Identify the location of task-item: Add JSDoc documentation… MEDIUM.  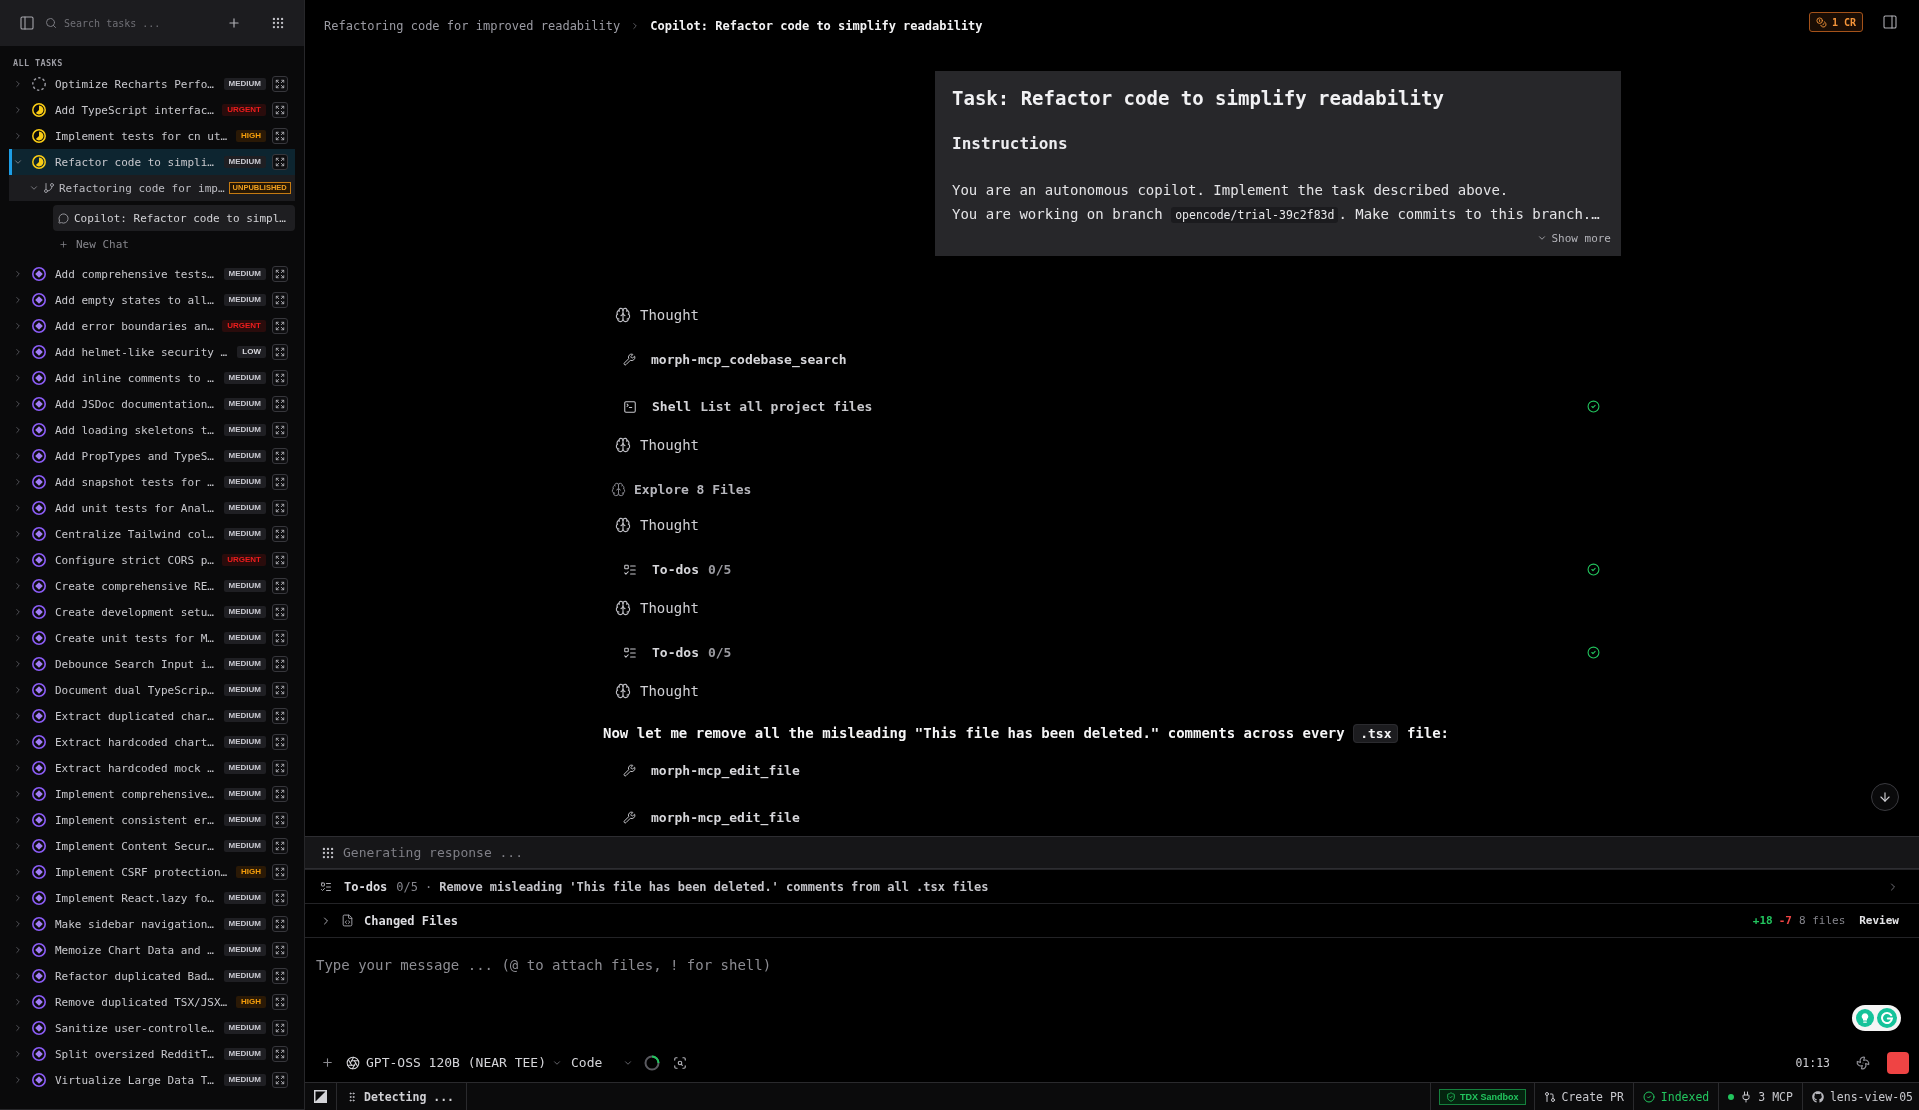
(152, 404).